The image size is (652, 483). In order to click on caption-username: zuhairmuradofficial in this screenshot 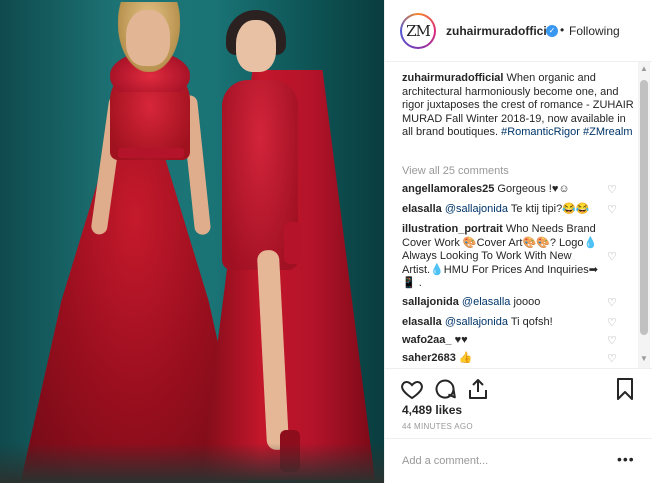, I will do `click(452, 78)`.